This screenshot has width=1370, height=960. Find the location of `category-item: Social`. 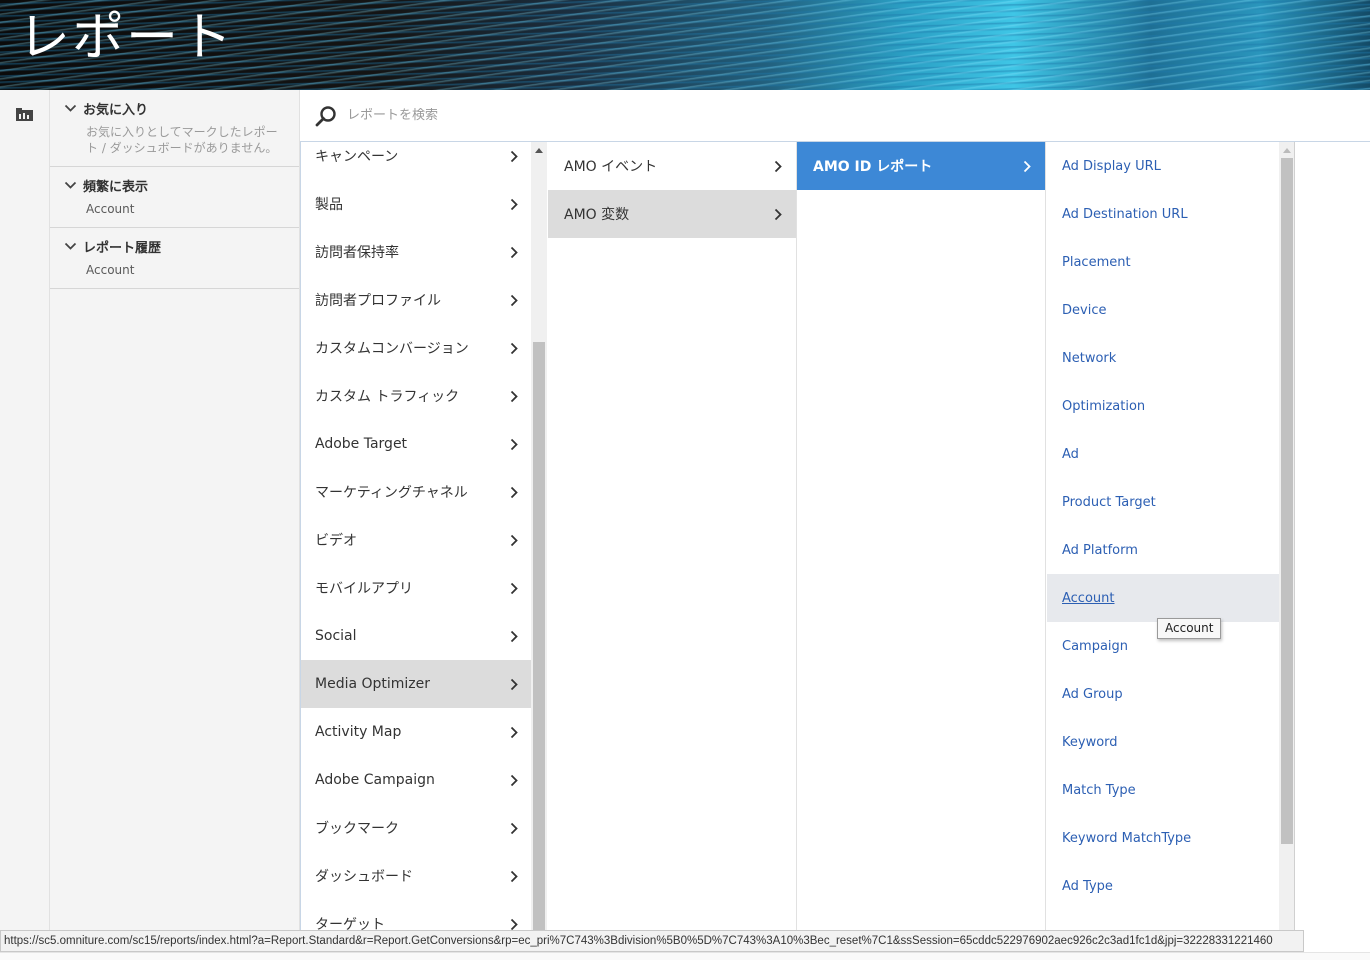

category-item: Social is located at coordinates (416, 636).